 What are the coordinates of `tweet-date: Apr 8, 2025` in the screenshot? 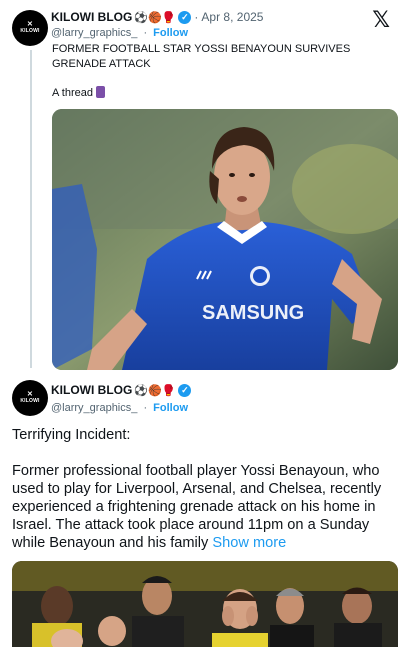 It's located at (232, 17).